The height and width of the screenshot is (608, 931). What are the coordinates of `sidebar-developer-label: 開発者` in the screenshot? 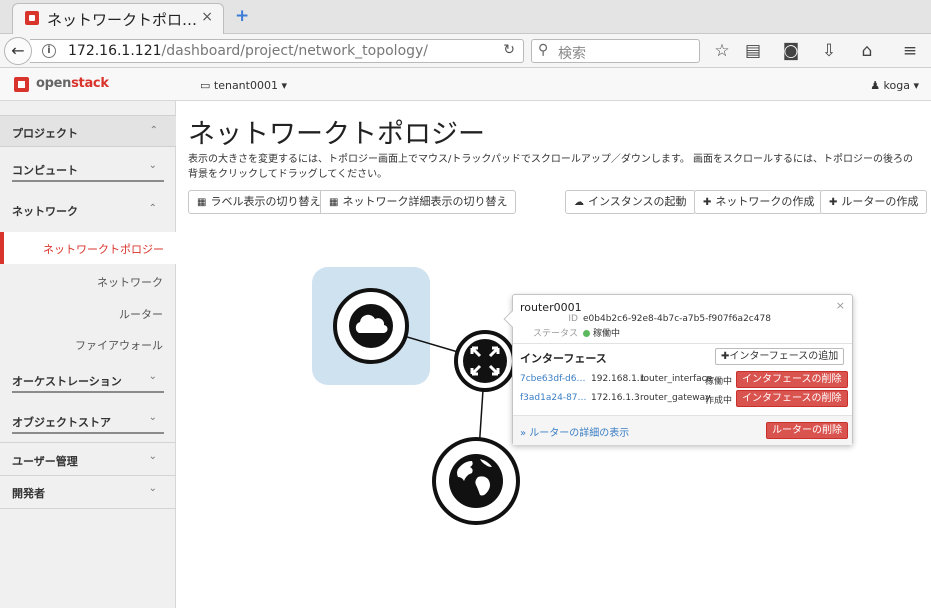 It's located at (28, 493).